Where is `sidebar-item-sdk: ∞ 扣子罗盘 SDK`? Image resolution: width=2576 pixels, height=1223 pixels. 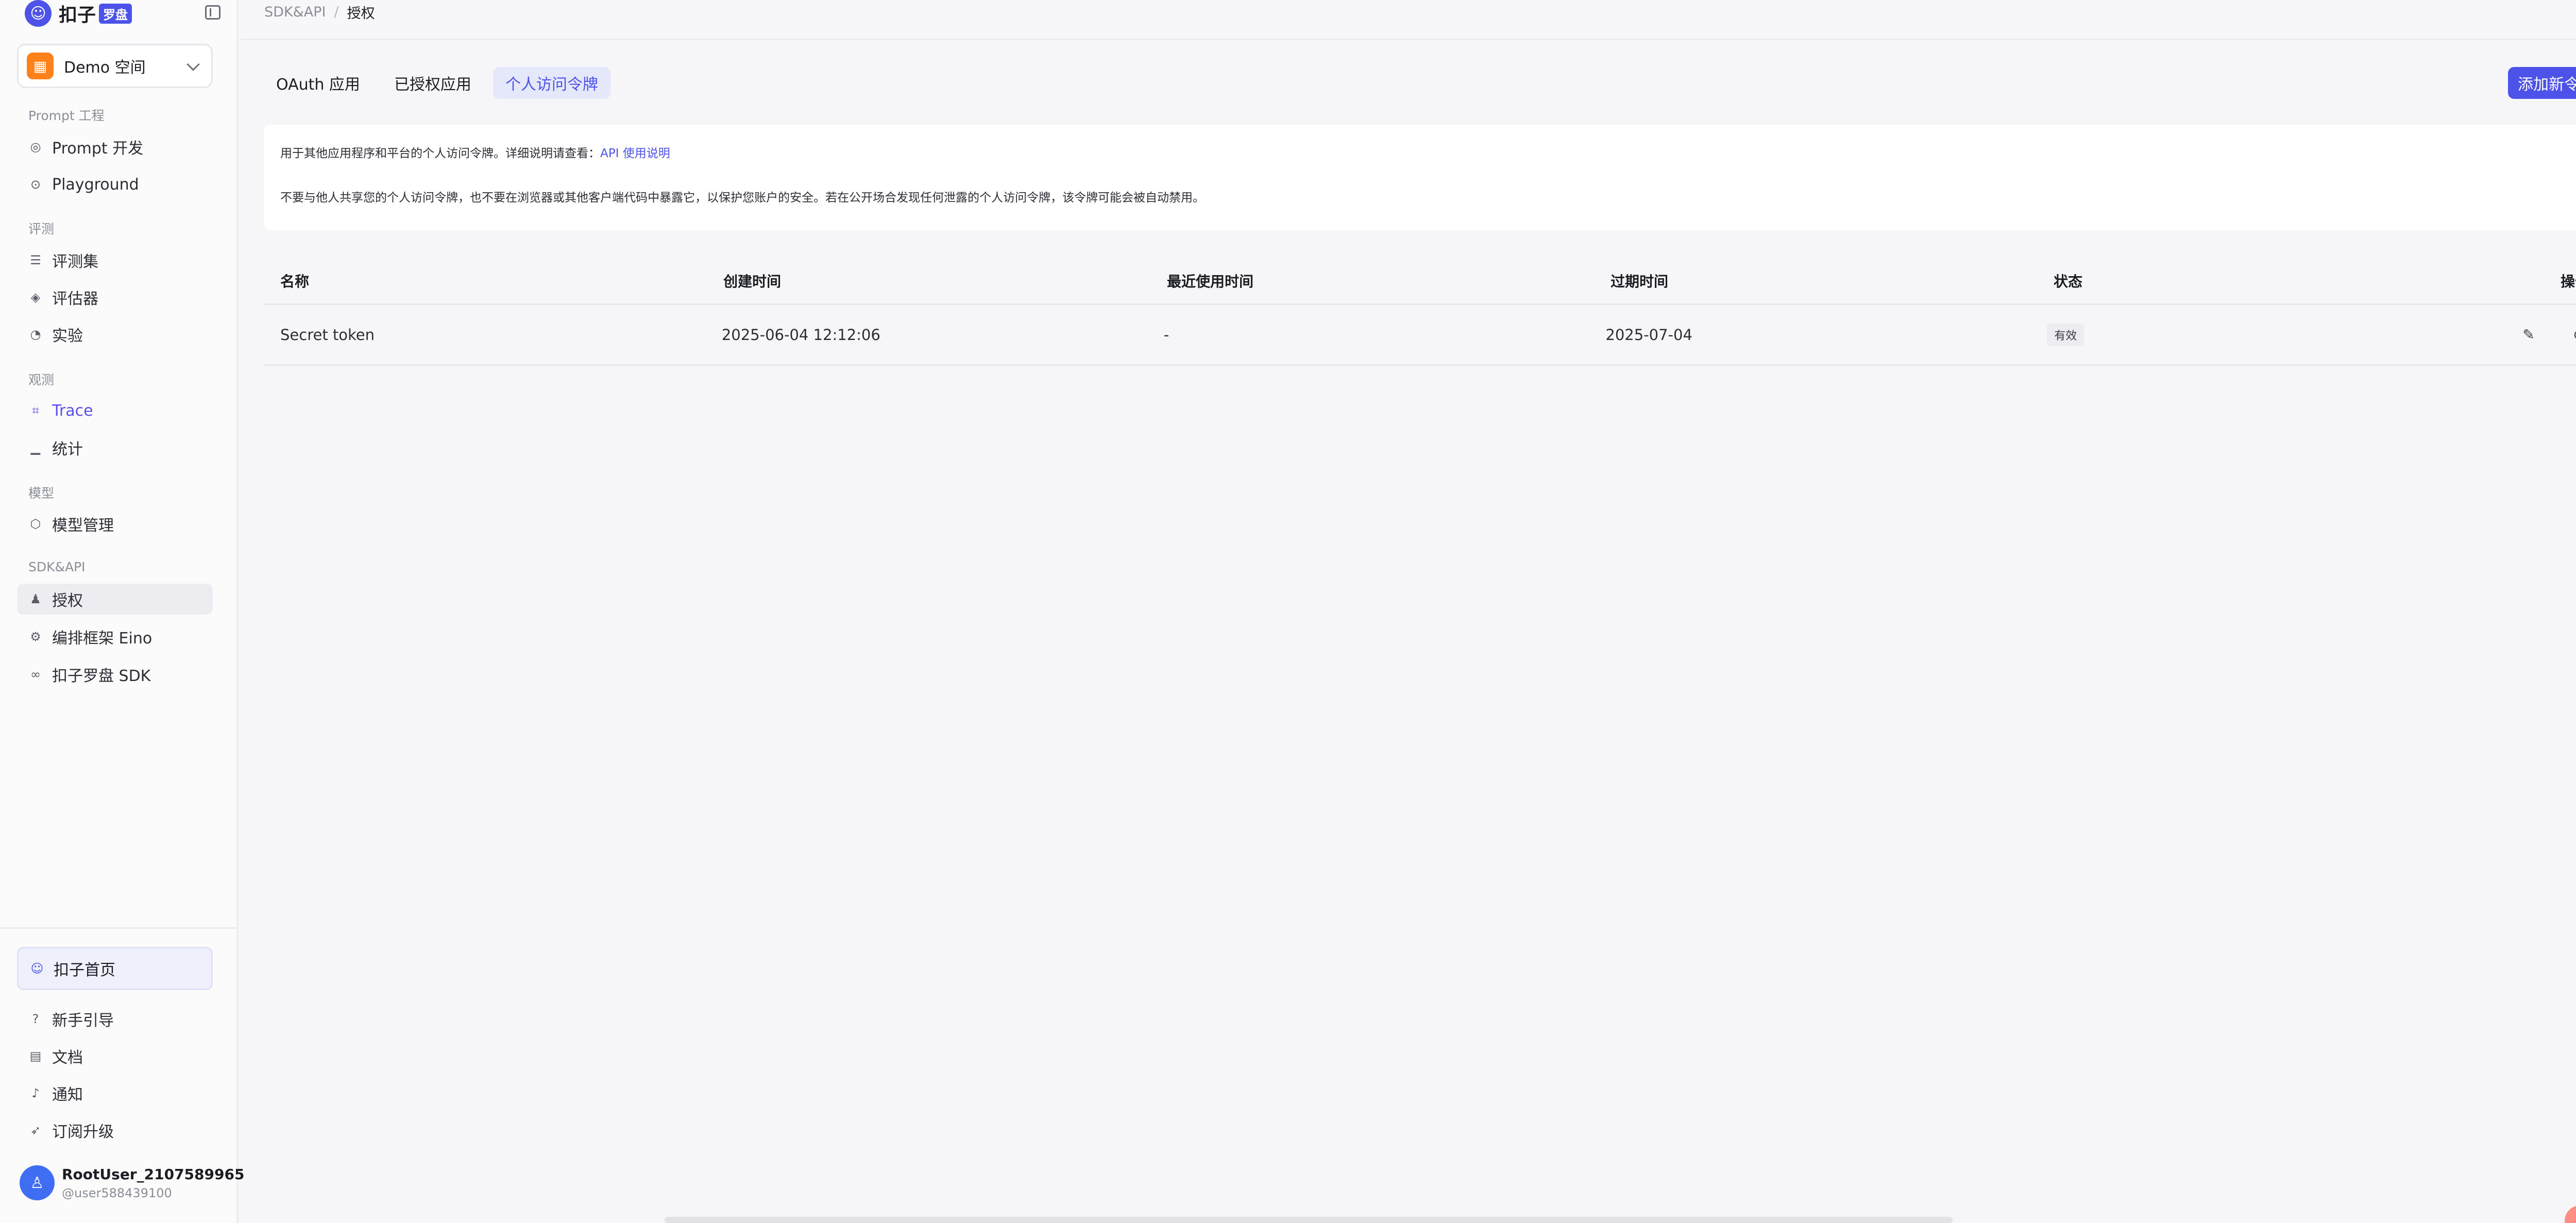
sidebar-item-sdk: ∞ 扣子罗盘 SDK is located at coordinates (115, 675).